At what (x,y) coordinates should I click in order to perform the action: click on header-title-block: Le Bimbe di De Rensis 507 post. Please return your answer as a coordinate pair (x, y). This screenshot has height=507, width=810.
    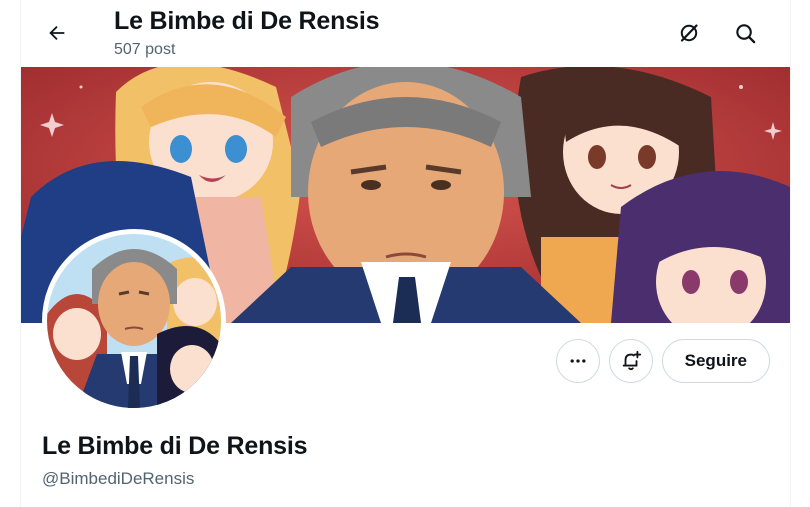
    Looking at the image, I should click on (247, 33).